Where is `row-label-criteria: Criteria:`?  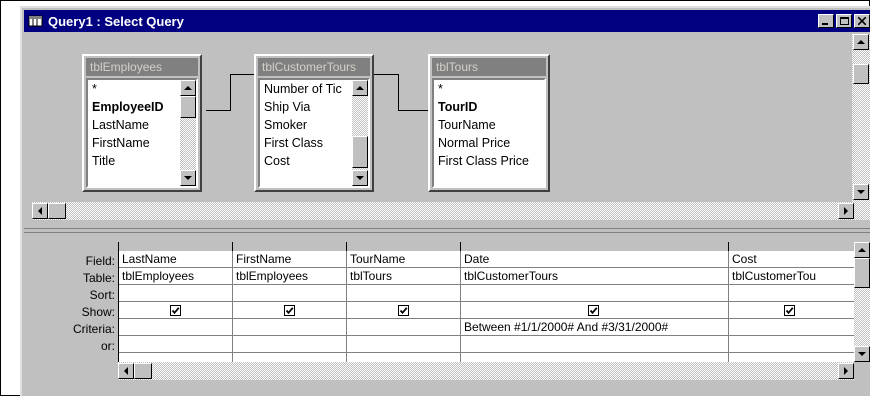
row-label-criteria: Criteria: is located at coordinates (93, 329).